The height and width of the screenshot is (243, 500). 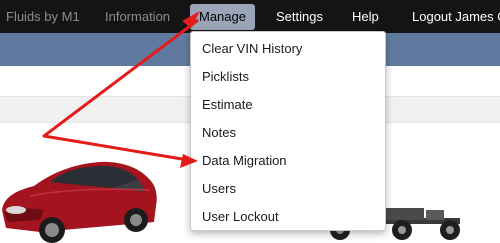 I want to click on nav-brand: Fluids by M1, so click(x=43, y=16).